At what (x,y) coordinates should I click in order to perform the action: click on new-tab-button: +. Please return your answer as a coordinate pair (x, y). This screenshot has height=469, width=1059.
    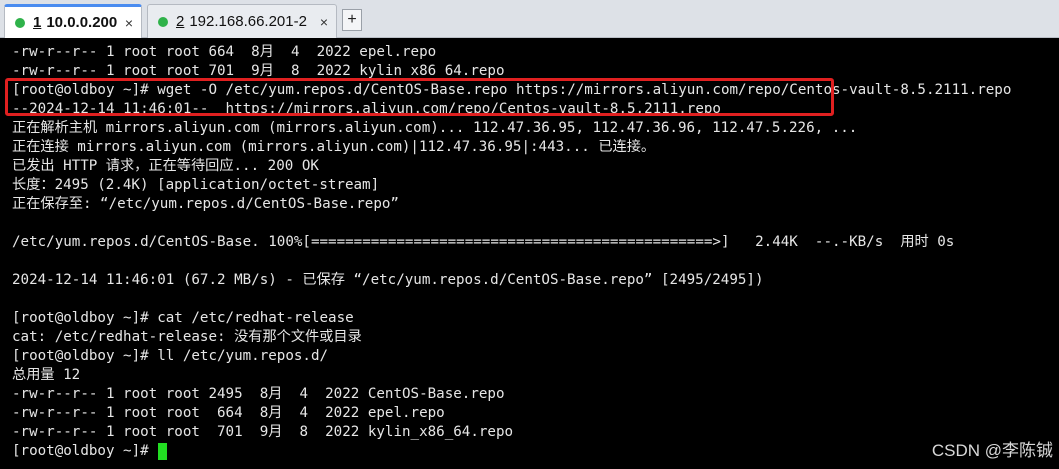
    Looking at the image, I should click on (352, 20).